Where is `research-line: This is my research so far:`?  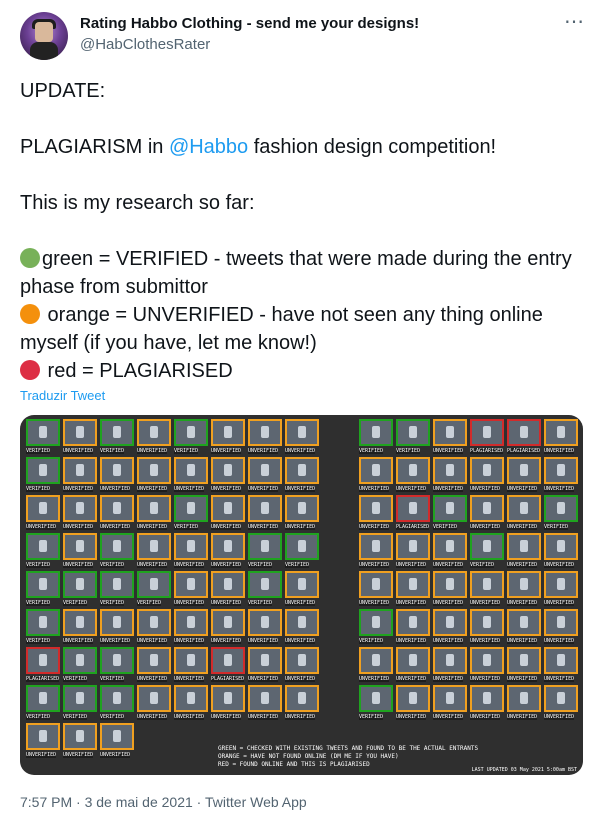
research-line: This is my research so far: is located at coordinates (137, 203).